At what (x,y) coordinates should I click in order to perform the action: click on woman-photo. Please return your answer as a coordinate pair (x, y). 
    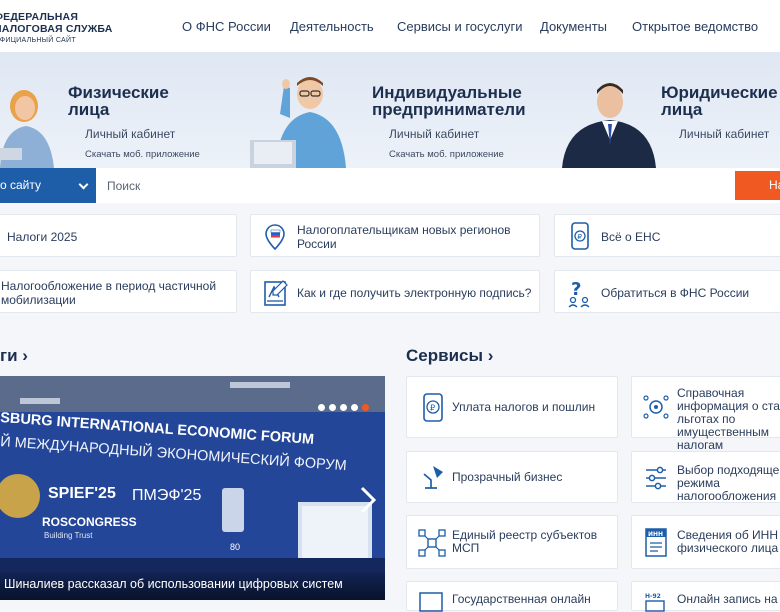
    Looking at the image, I should click on (27, 129).